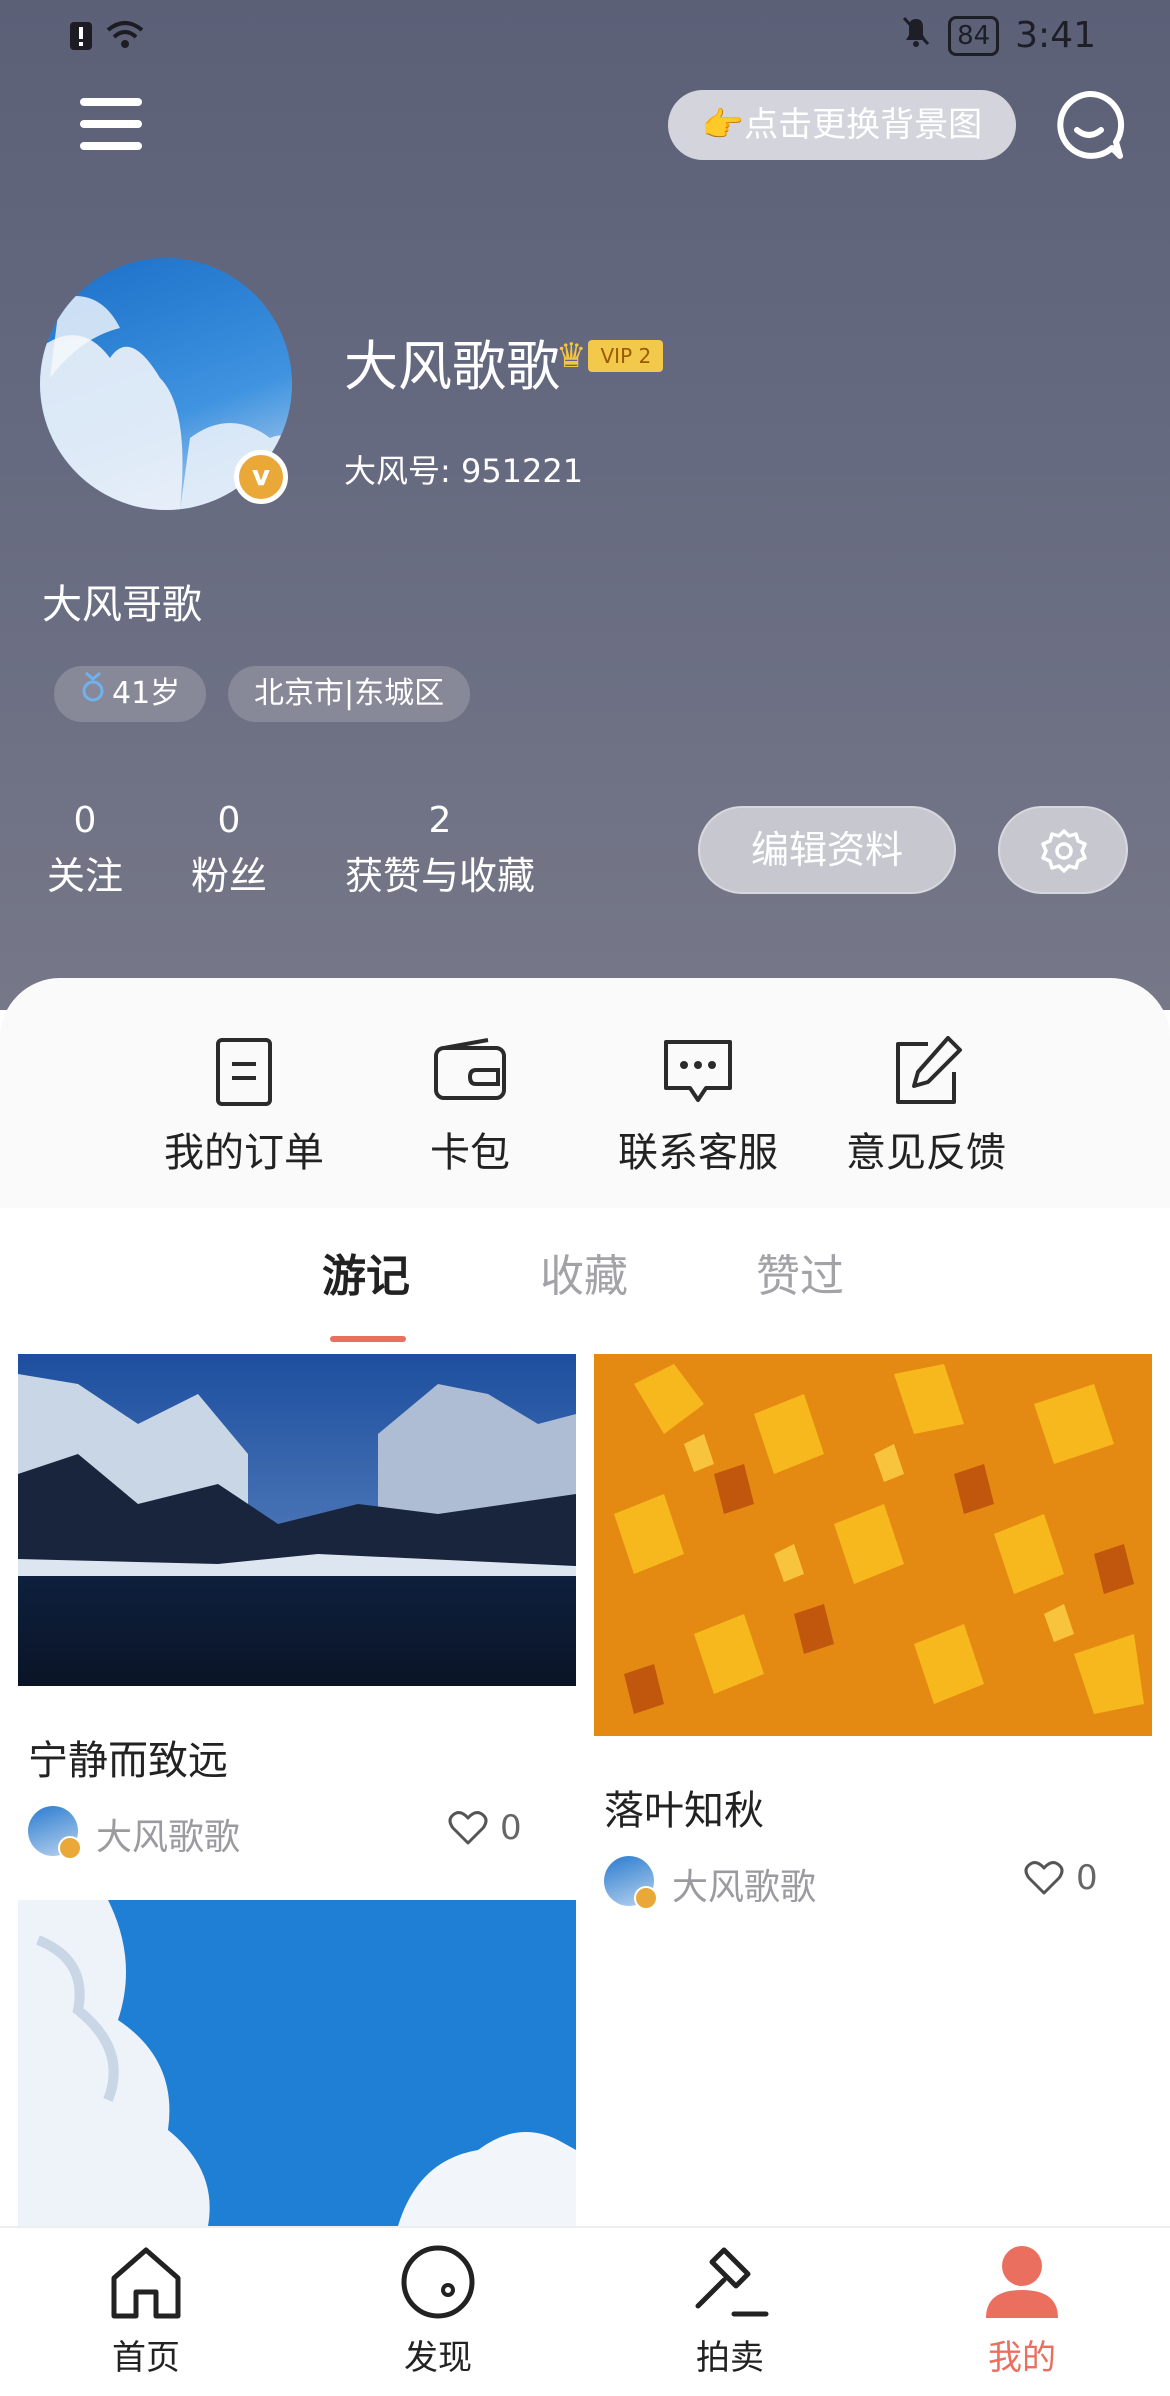 Image resolution: width=1170 pixels, height=2396 pixels. What do you see at coordinates (438, 2282) in the screenshot?
I see `discover-icon` at bounding box center [438, 2282].